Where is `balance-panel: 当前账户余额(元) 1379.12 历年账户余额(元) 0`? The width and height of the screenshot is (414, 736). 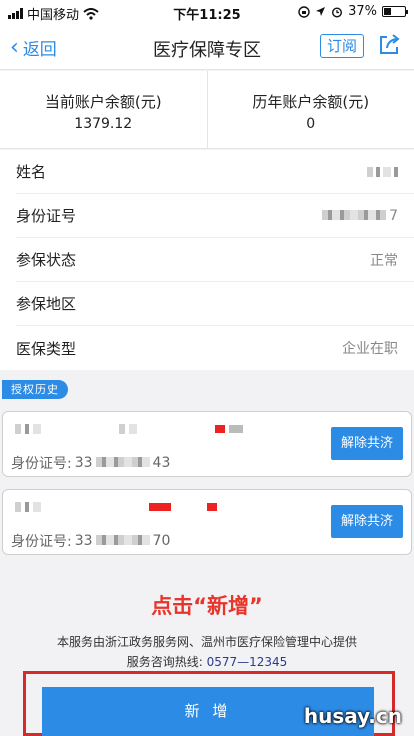
balance-panel: 当前账户余额(元) 1379.12 历年账户余额(元) 0 is located at coordinates (207, 110).